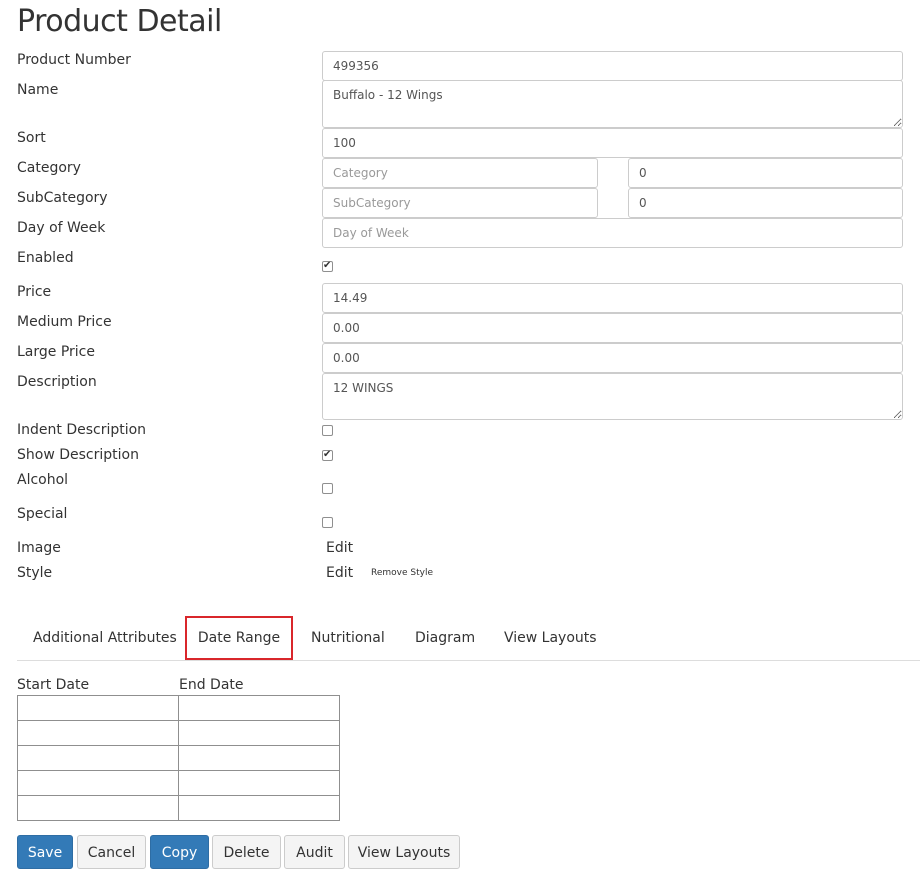 This screenshot has height=894, width=920. I want to click on description-textarea: 12 WINGS, so click(612, 396).